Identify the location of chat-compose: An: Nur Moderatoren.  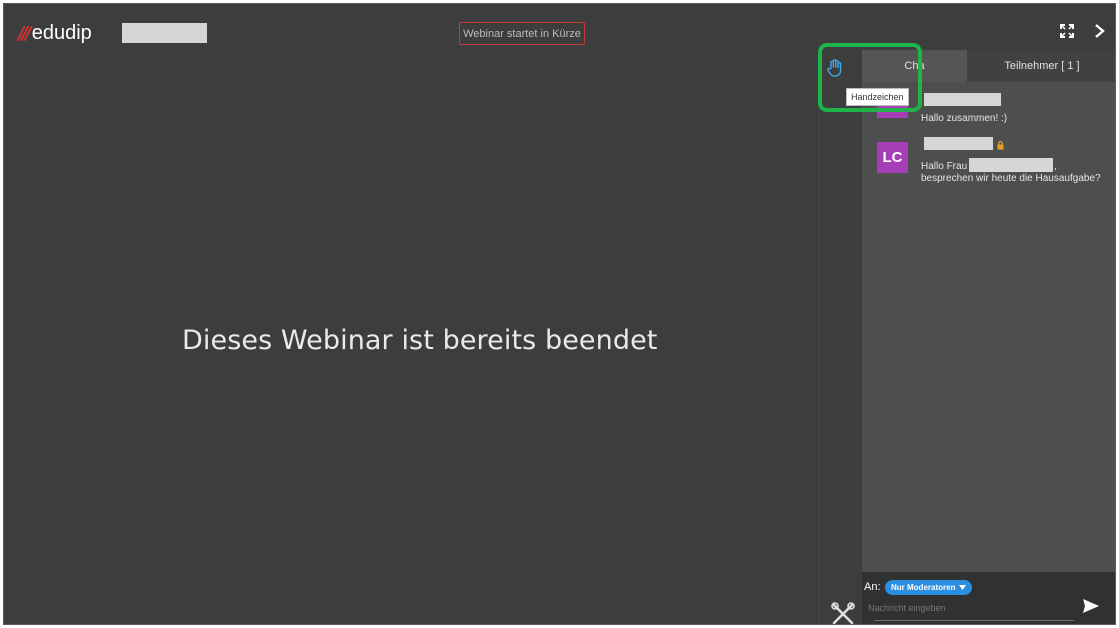
(988, 598).